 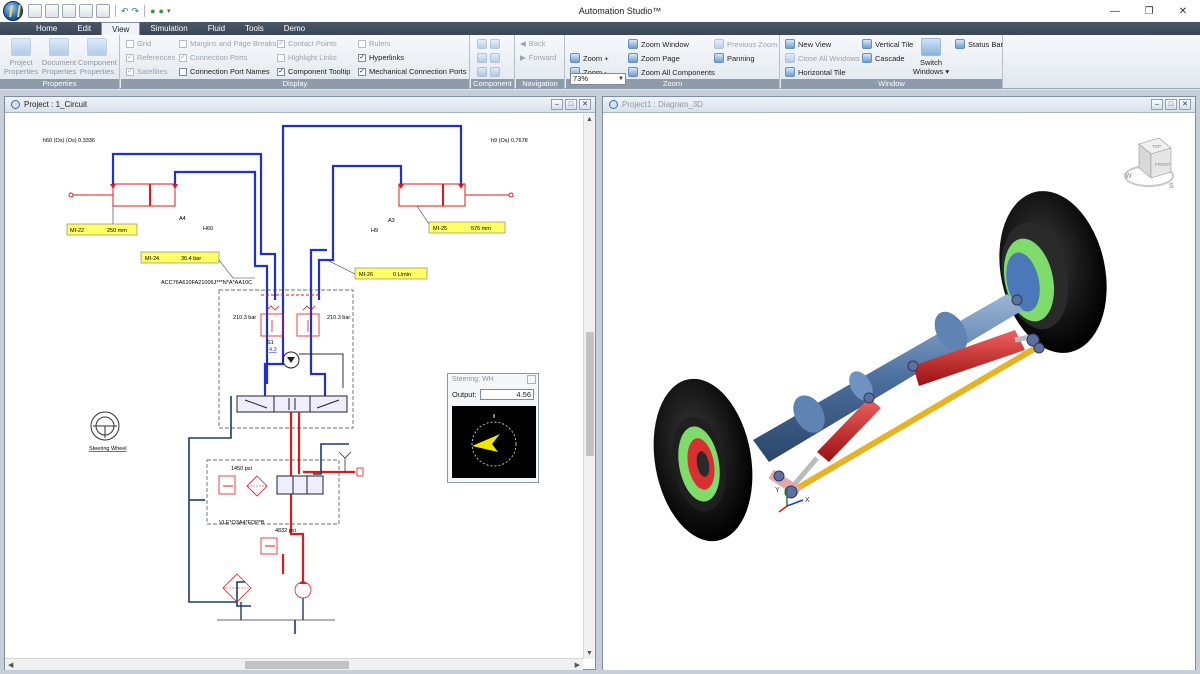 What do you see at coordinates (481, 229) in the screenshot?
I see `svg-text: 576 mm` at bounding box center [481, 229].